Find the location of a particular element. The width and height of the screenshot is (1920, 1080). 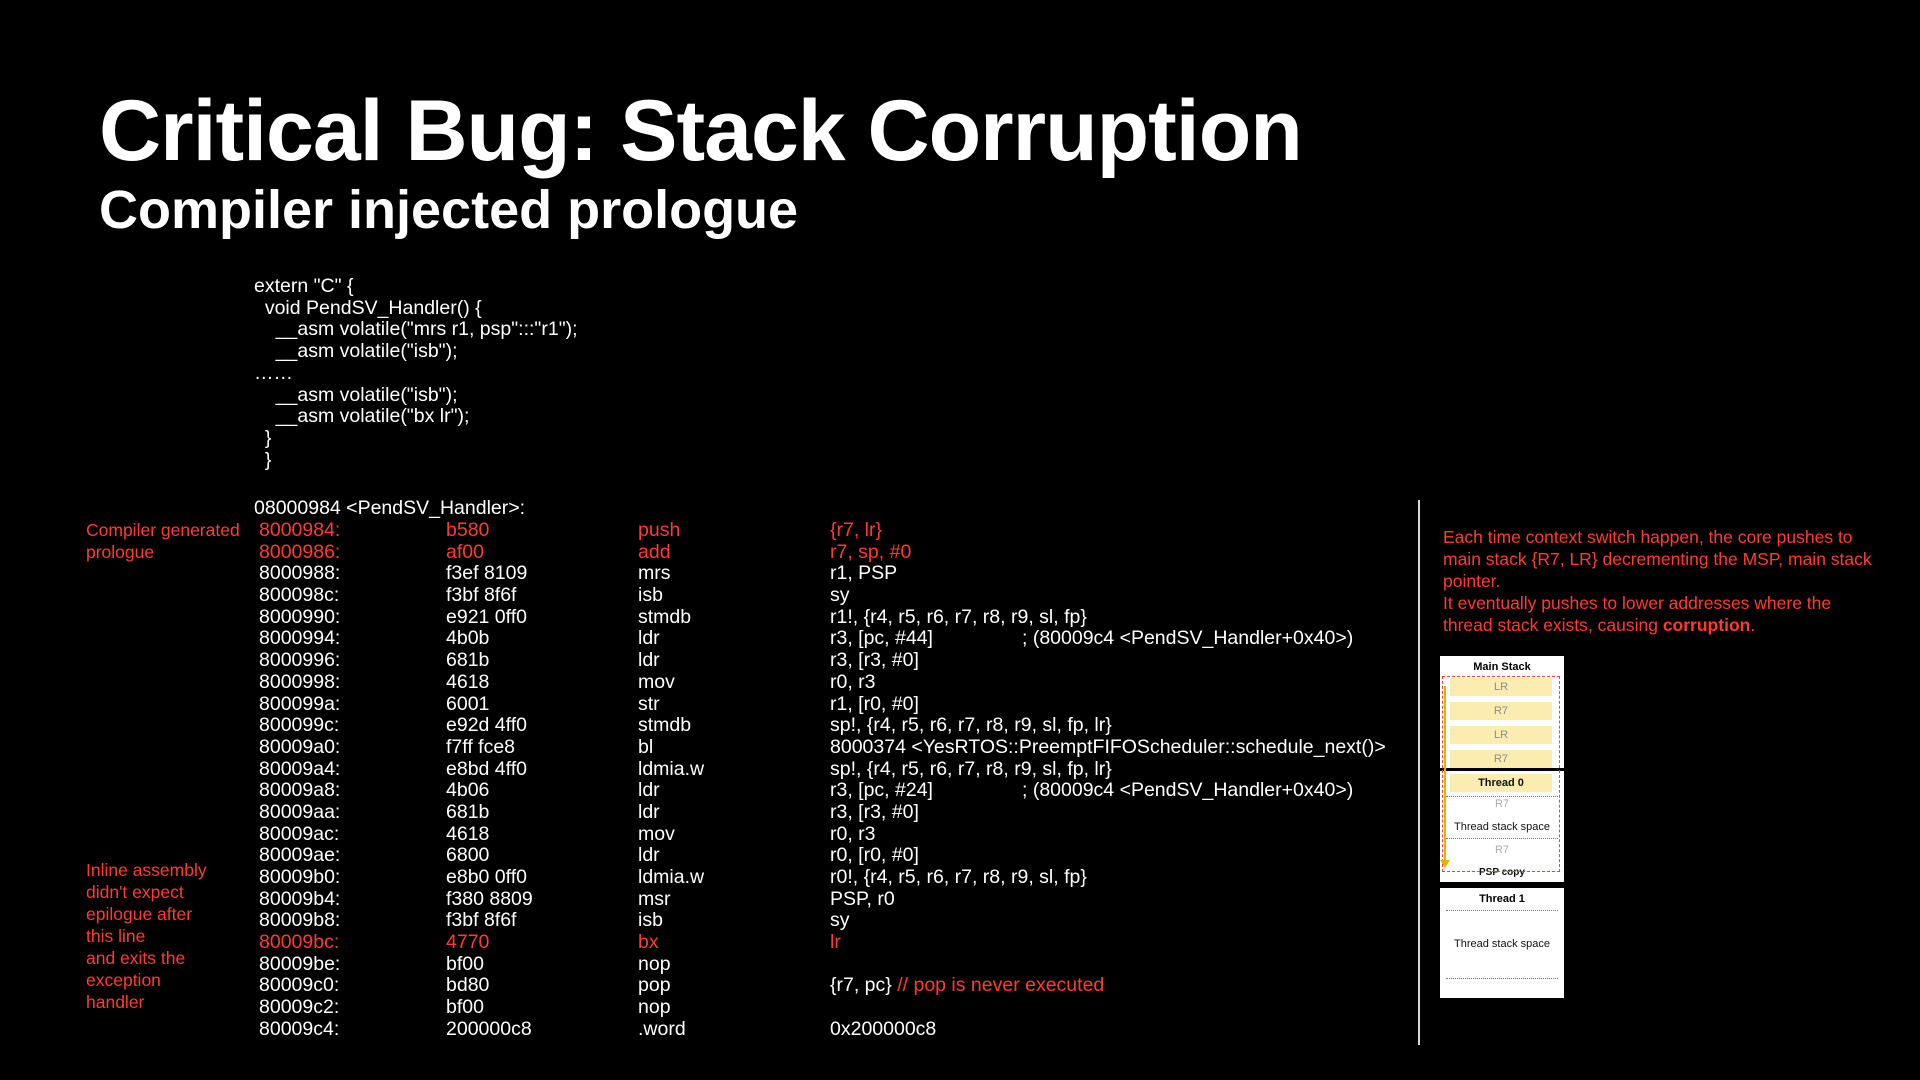

corruption-region-outline is located at coordinates (1501, 774).